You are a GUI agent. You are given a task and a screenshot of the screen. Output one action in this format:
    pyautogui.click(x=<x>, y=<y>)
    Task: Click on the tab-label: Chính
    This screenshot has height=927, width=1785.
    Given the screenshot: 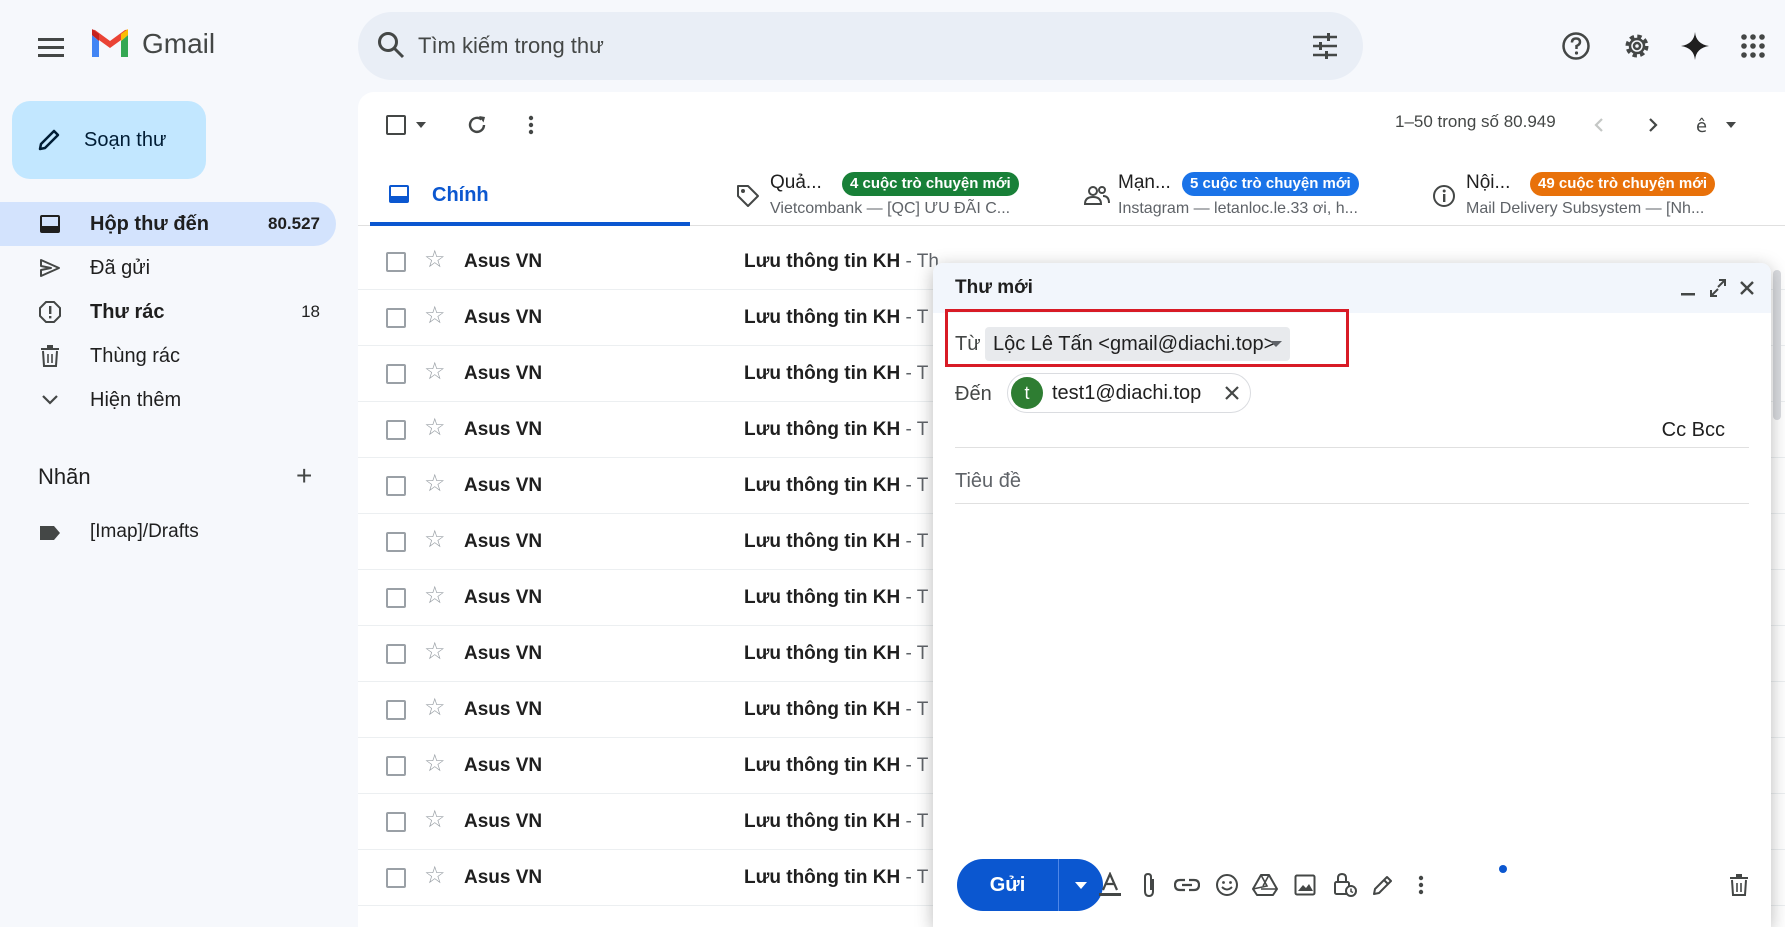 What is the action you would take?
    pyautogui.click(x=460, y=195)
    